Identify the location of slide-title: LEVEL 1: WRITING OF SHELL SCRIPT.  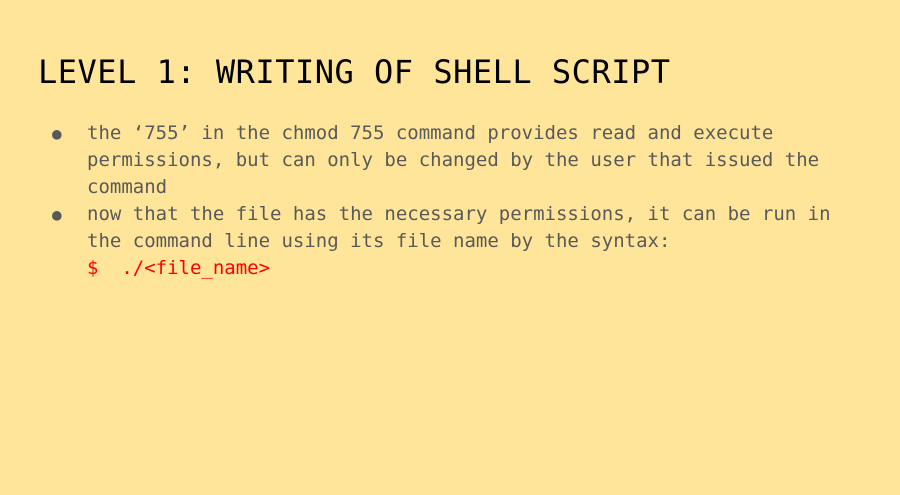
(354, 72).